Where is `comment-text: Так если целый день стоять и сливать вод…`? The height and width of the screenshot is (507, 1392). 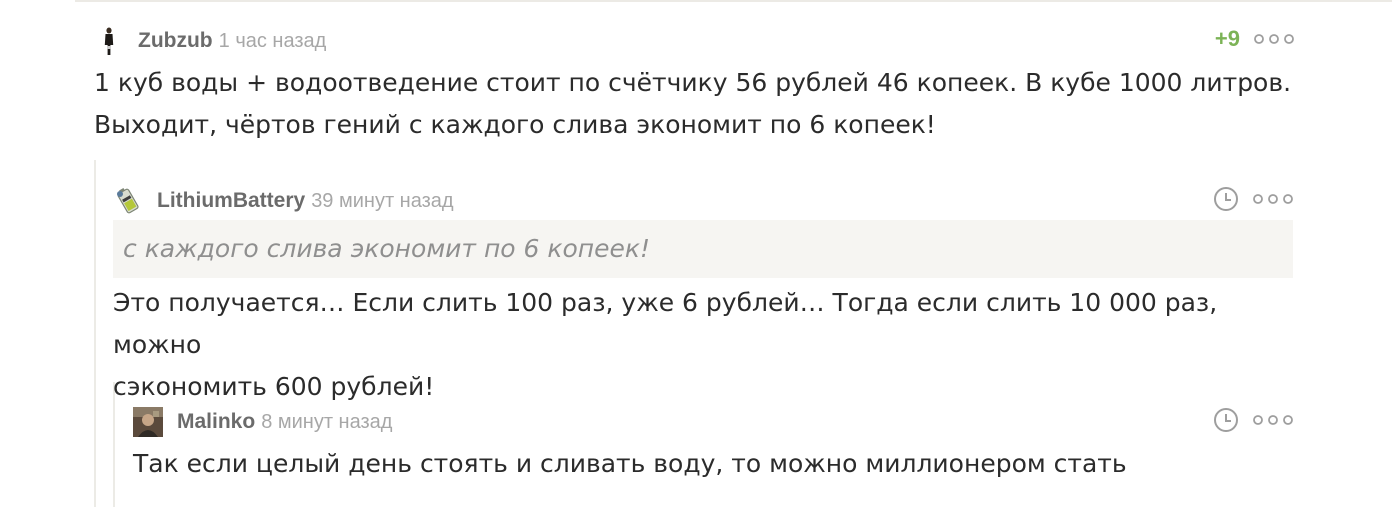 comment-text: Так если целый день стоять и сливать вод… is located at coordinates (713, 464).